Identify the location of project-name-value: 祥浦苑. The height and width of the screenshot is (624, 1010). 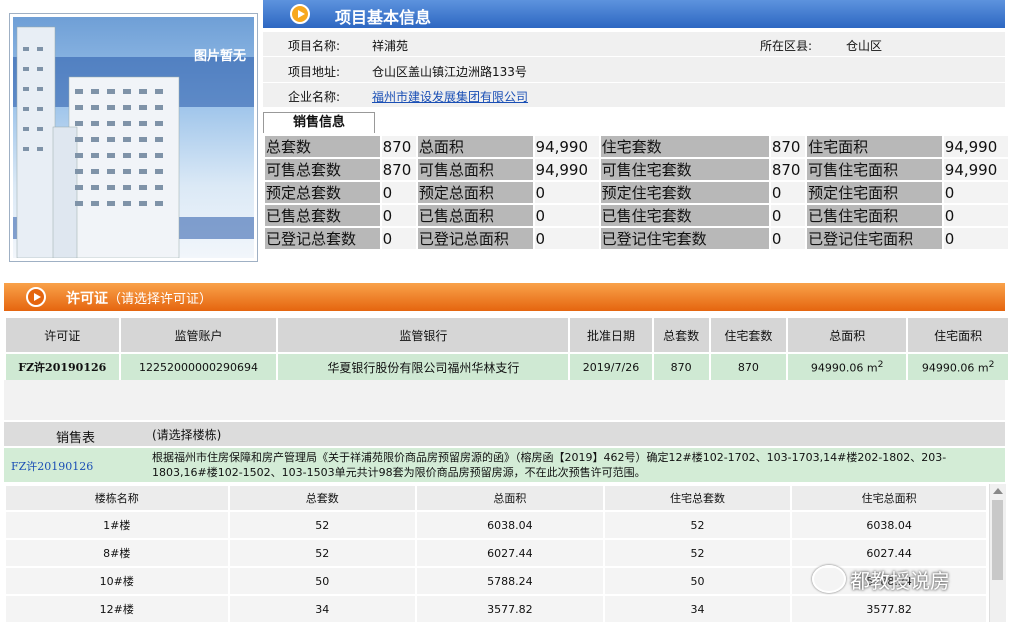
(390, 46).